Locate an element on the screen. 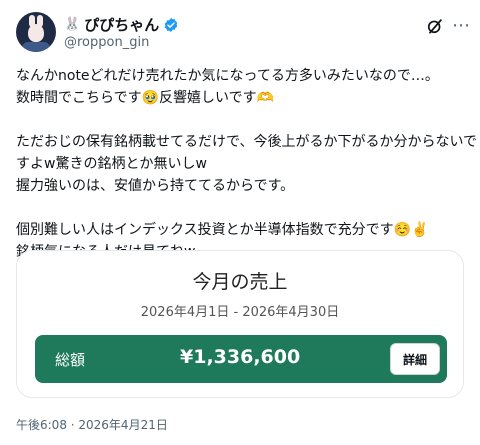 This screenshot has height=445, width=480. post-text-line: 握力強いのは、安値から持ててるからです。 is located at coordinates (155, 186).